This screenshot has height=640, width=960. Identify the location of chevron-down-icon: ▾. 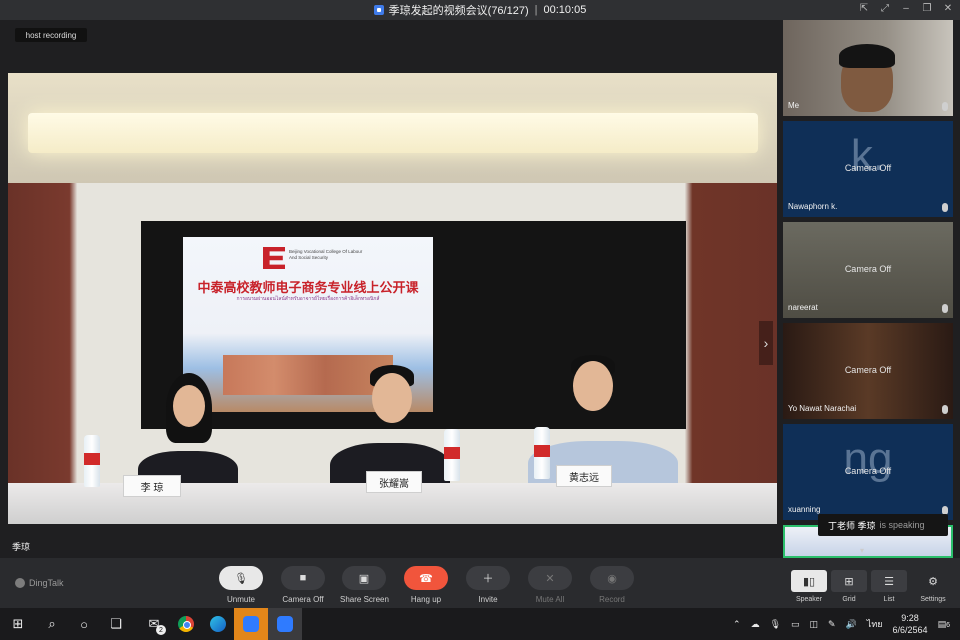
(862, 550).